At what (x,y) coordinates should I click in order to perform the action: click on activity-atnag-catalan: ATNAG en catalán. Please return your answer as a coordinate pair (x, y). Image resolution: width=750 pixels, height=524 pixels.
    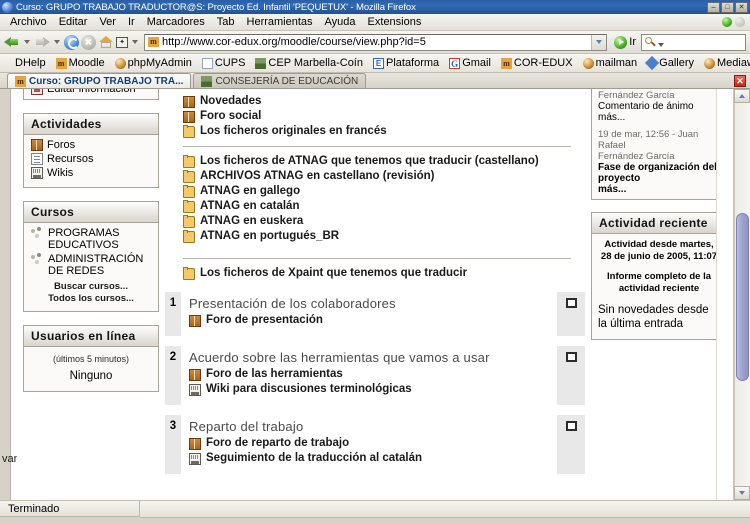
    Looking at the image, I should click on (384, 206).